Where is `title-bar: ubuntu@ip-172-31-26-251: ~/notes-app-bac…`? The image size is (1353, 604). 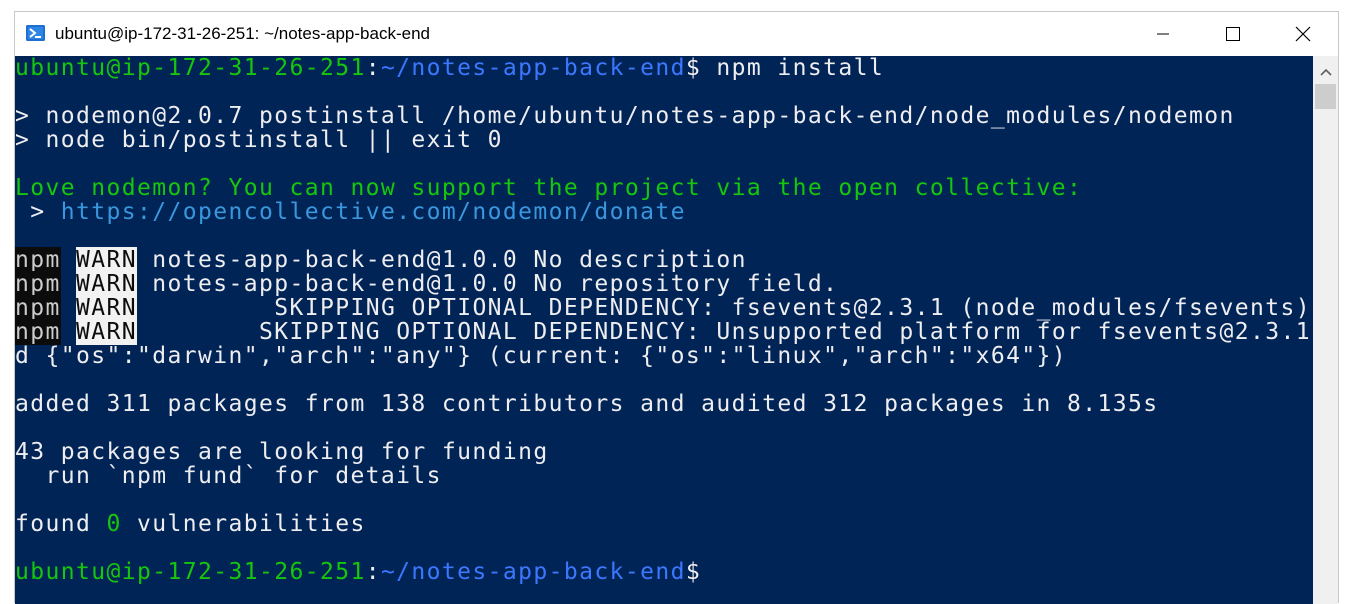 title-bar: ubuntu@ip-172-31-26-251: ~/notes-app-bac… is located at coordinates (676, 34).